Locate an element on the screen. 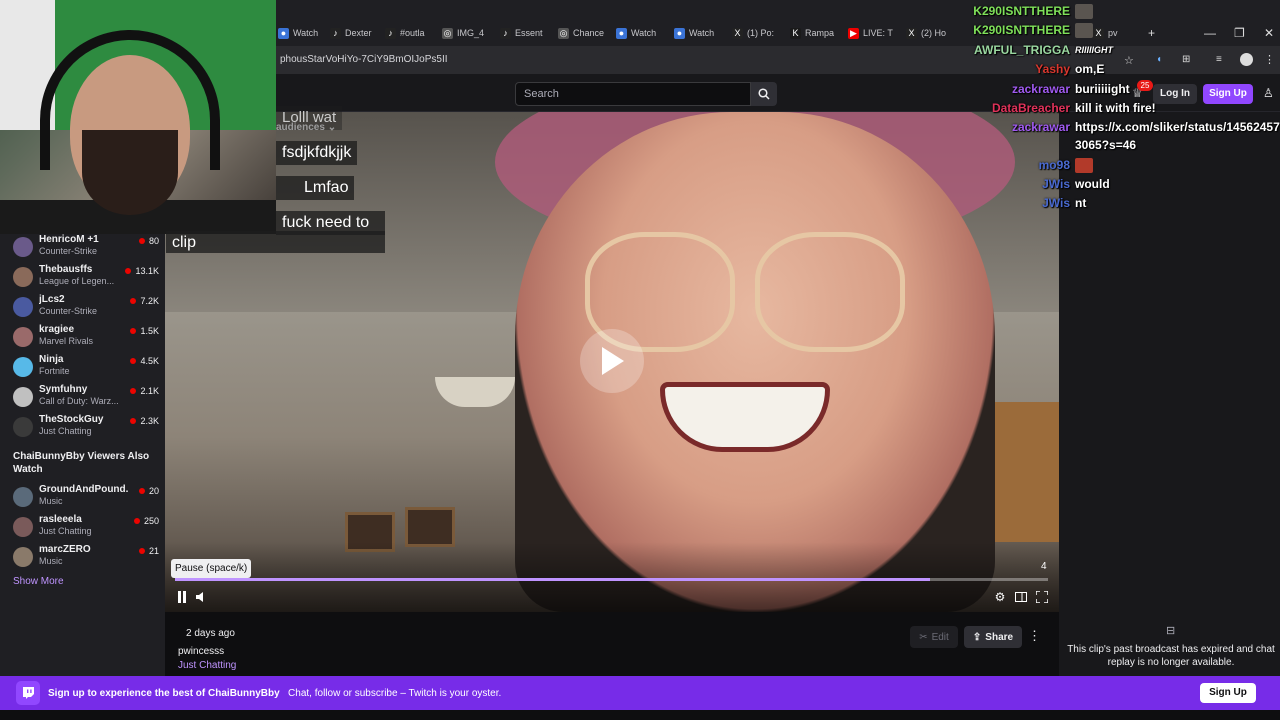 This screenshot has height=720, width=1280. browser-tab: ♪ #outla is located at coordinates (411, 33).